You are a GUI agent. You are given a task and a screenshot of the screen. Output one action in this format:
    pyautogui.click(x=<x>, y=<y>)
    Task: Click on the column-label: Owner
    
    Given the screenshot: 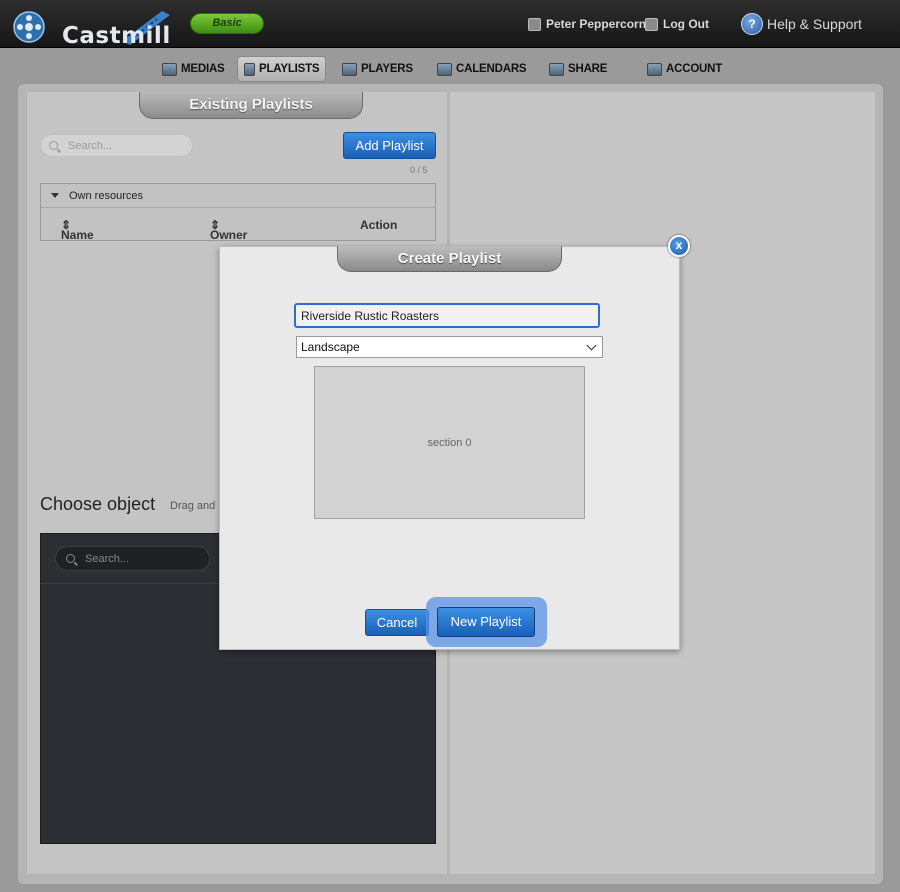 What is the action you would take?
    pyautogui.click(x=229, y=235)
    